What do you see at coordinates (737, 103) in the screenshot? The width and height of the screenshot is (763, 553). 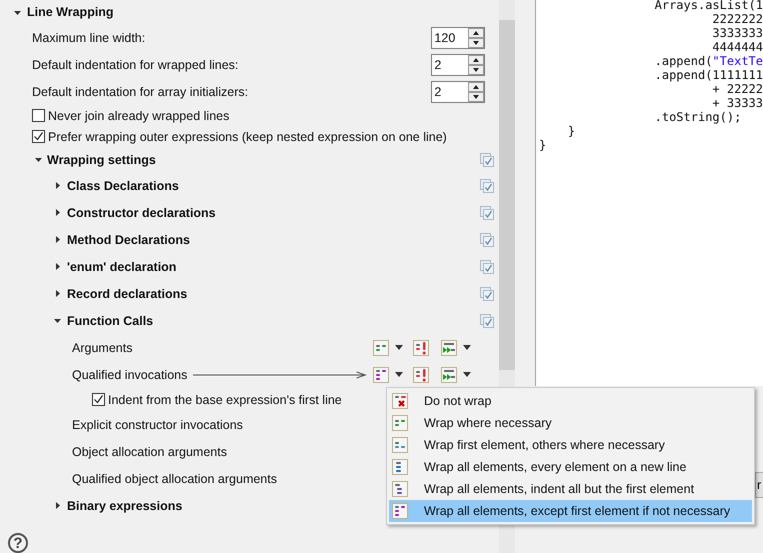 I see `code-line: + 33333` at bounding box center [737, 103].